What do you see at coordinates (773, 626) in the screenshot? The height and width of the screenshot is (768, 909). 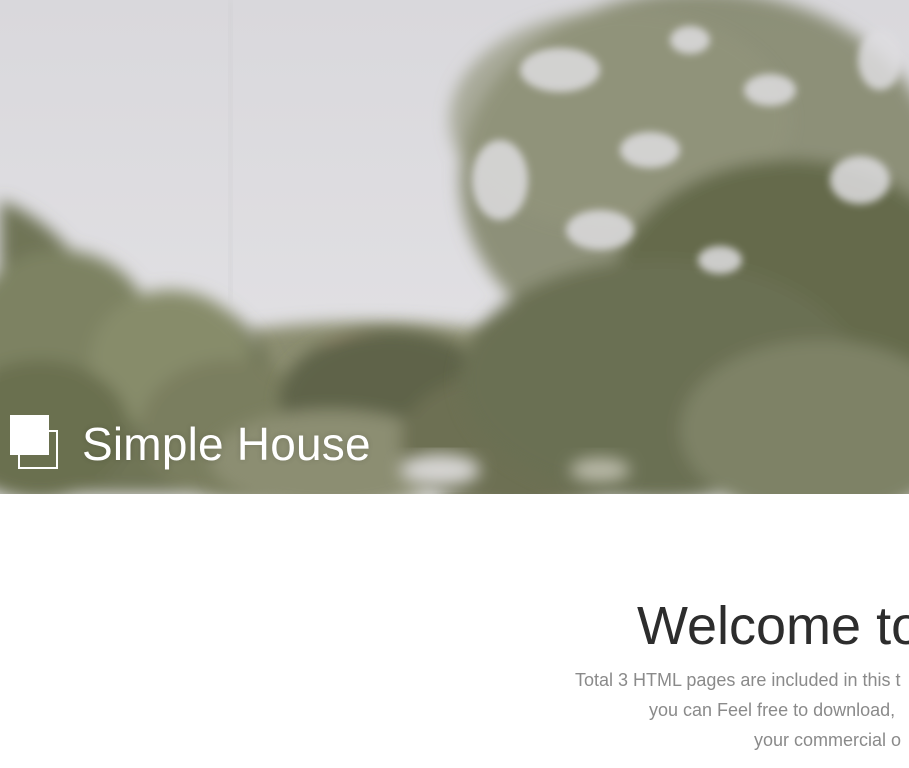 I see `welcome-heading: Welcome to` at bounding box center [773, 626].